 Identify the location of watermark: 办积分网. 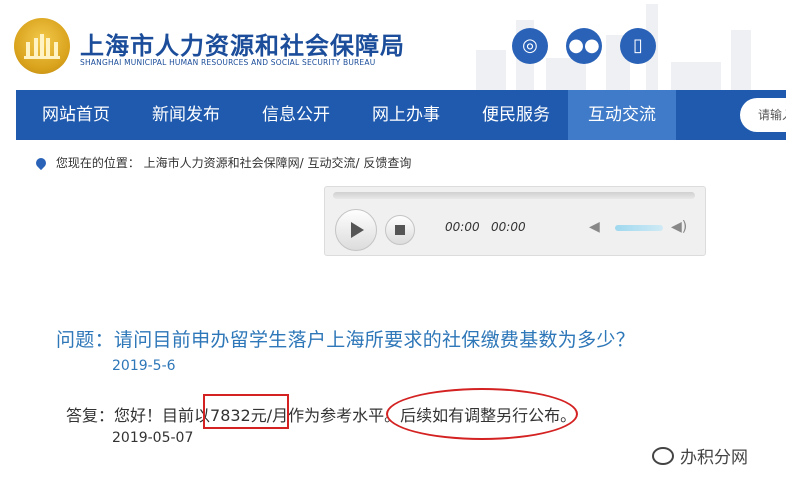
(700, 455).